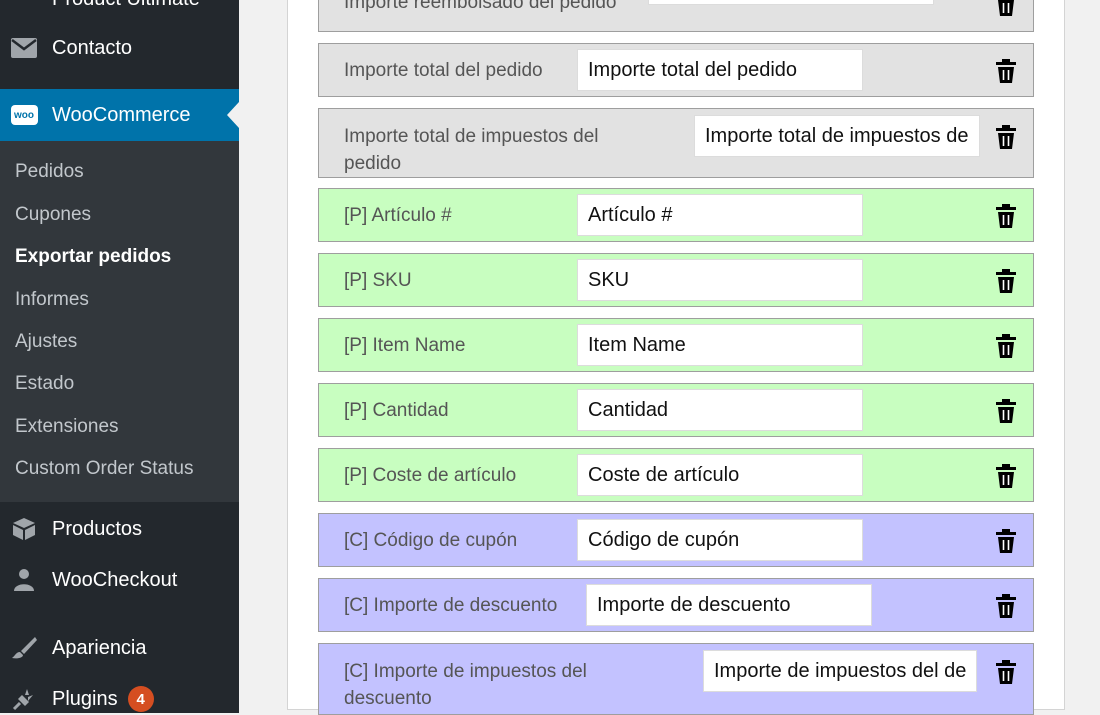  I want to click on woocommerce-icon: woo, so click(24, 115).